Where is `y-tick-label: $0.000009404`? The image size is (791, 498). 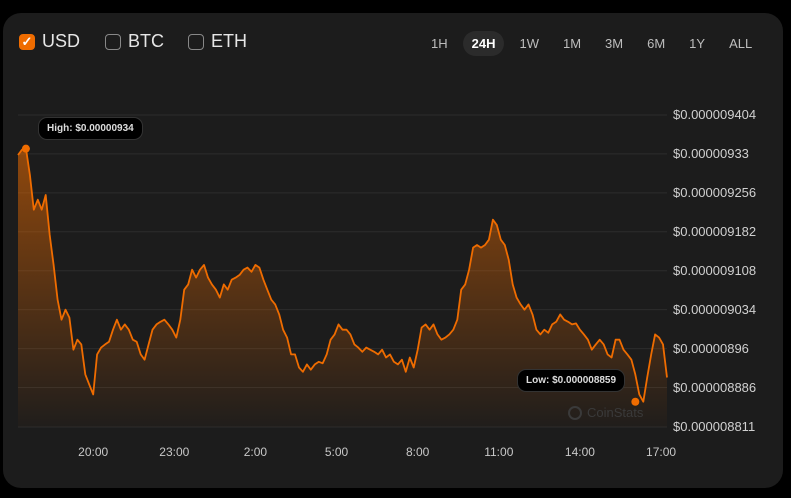 y-tick-label: $0.000009404 is located at coordinates (715, 114).